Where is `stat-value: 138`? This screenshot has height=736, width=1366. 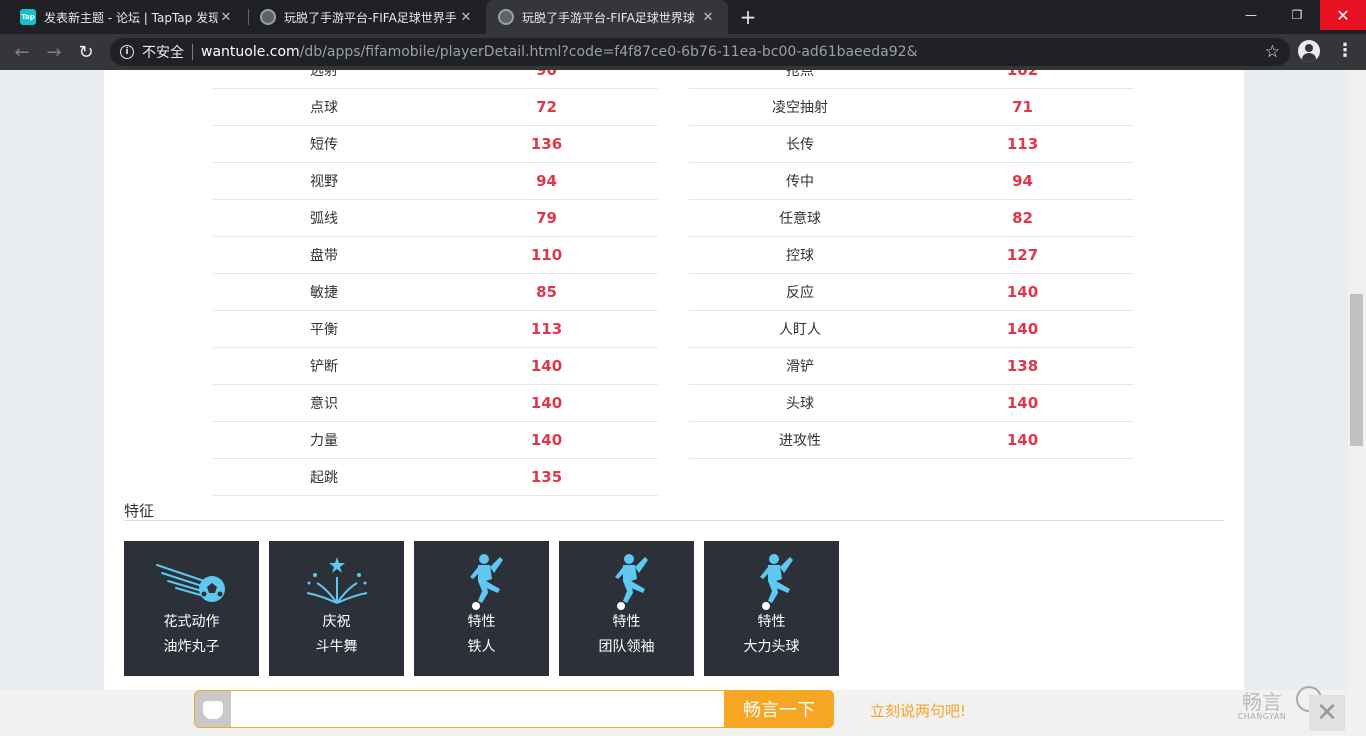 stat-value: 138 is located at coordinates (1022, 366).